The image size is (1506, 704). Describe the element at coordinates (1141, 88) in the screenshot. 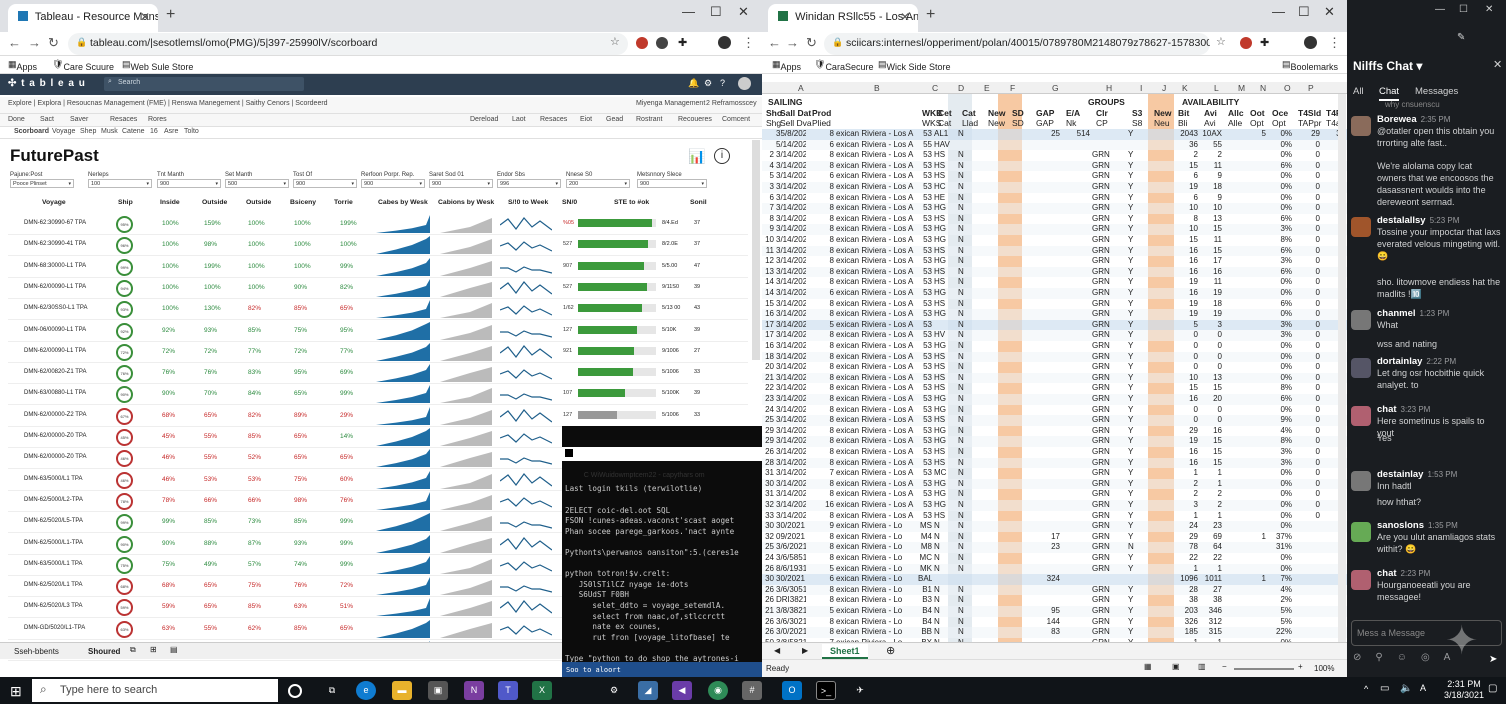

I see `column-letter: I` at that location.